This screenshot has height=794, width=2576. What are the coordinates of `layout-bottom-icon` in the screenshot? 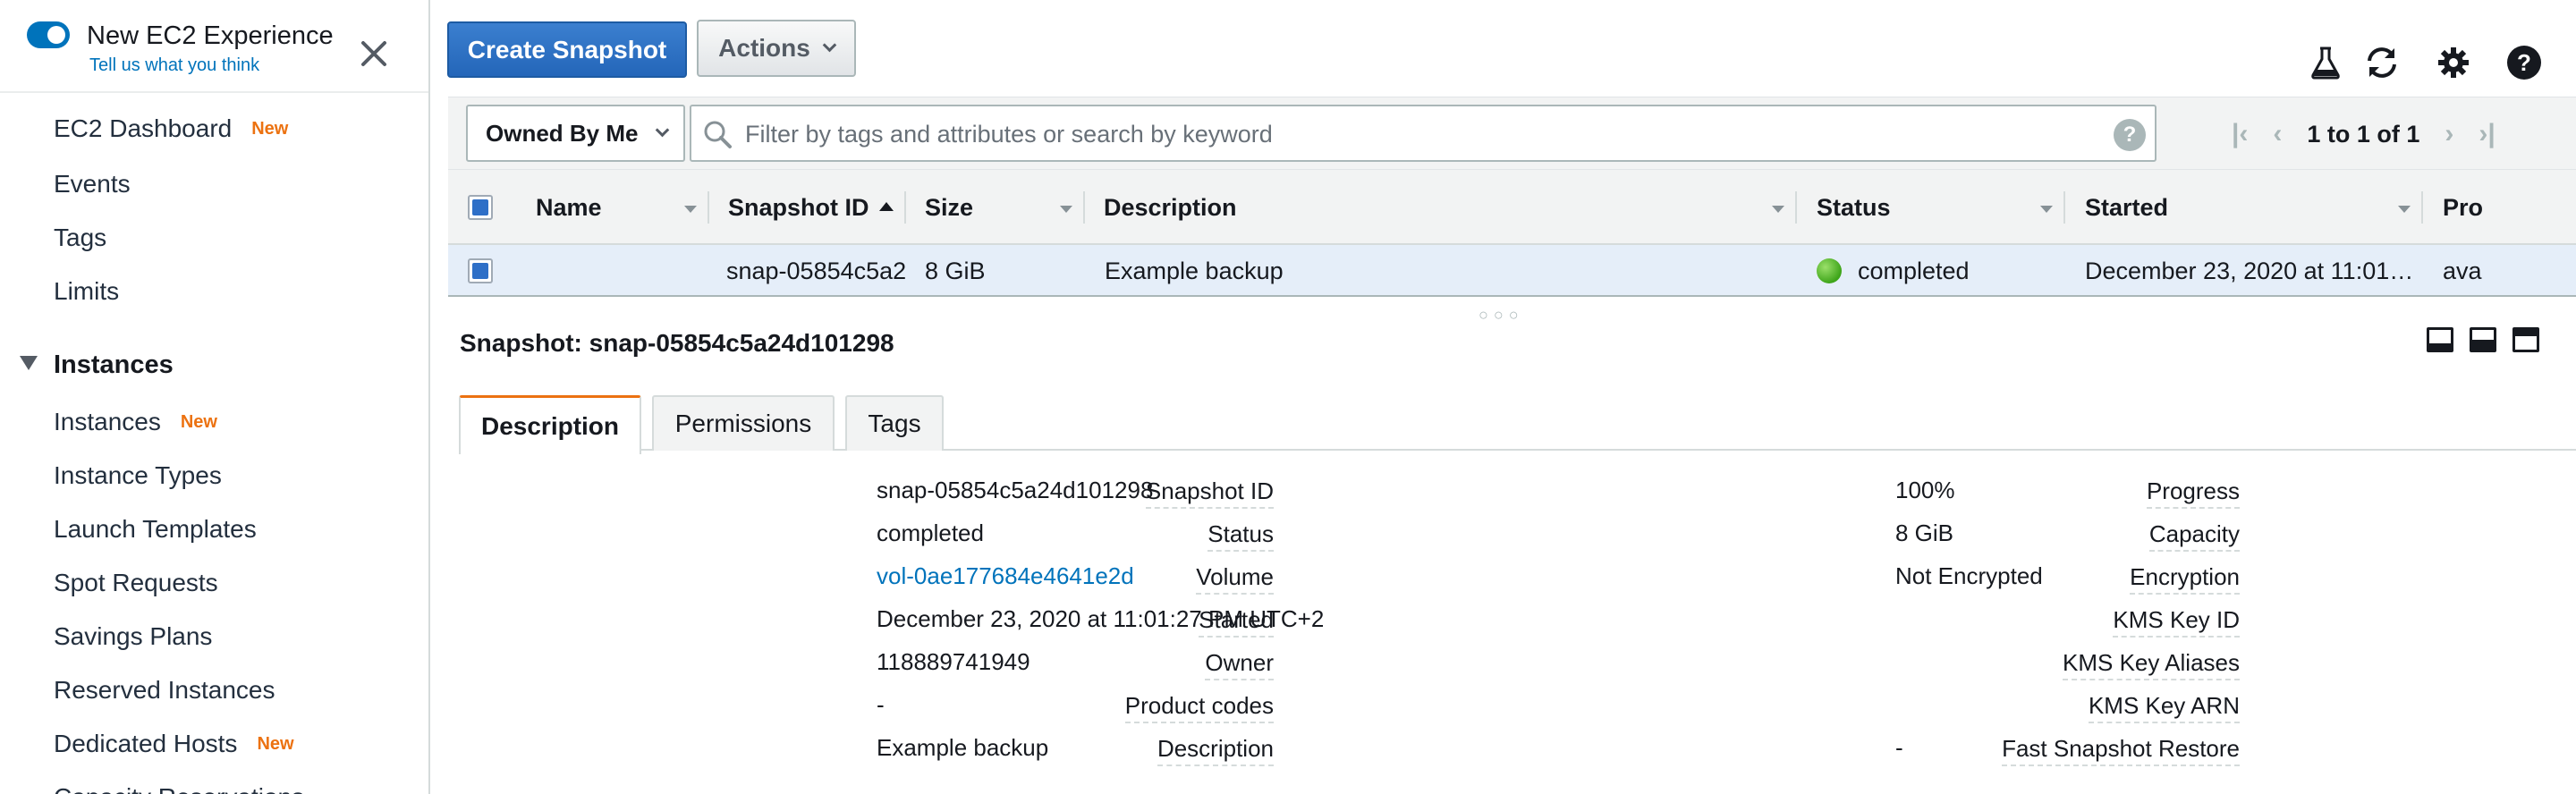 It's located at (2440, 339).